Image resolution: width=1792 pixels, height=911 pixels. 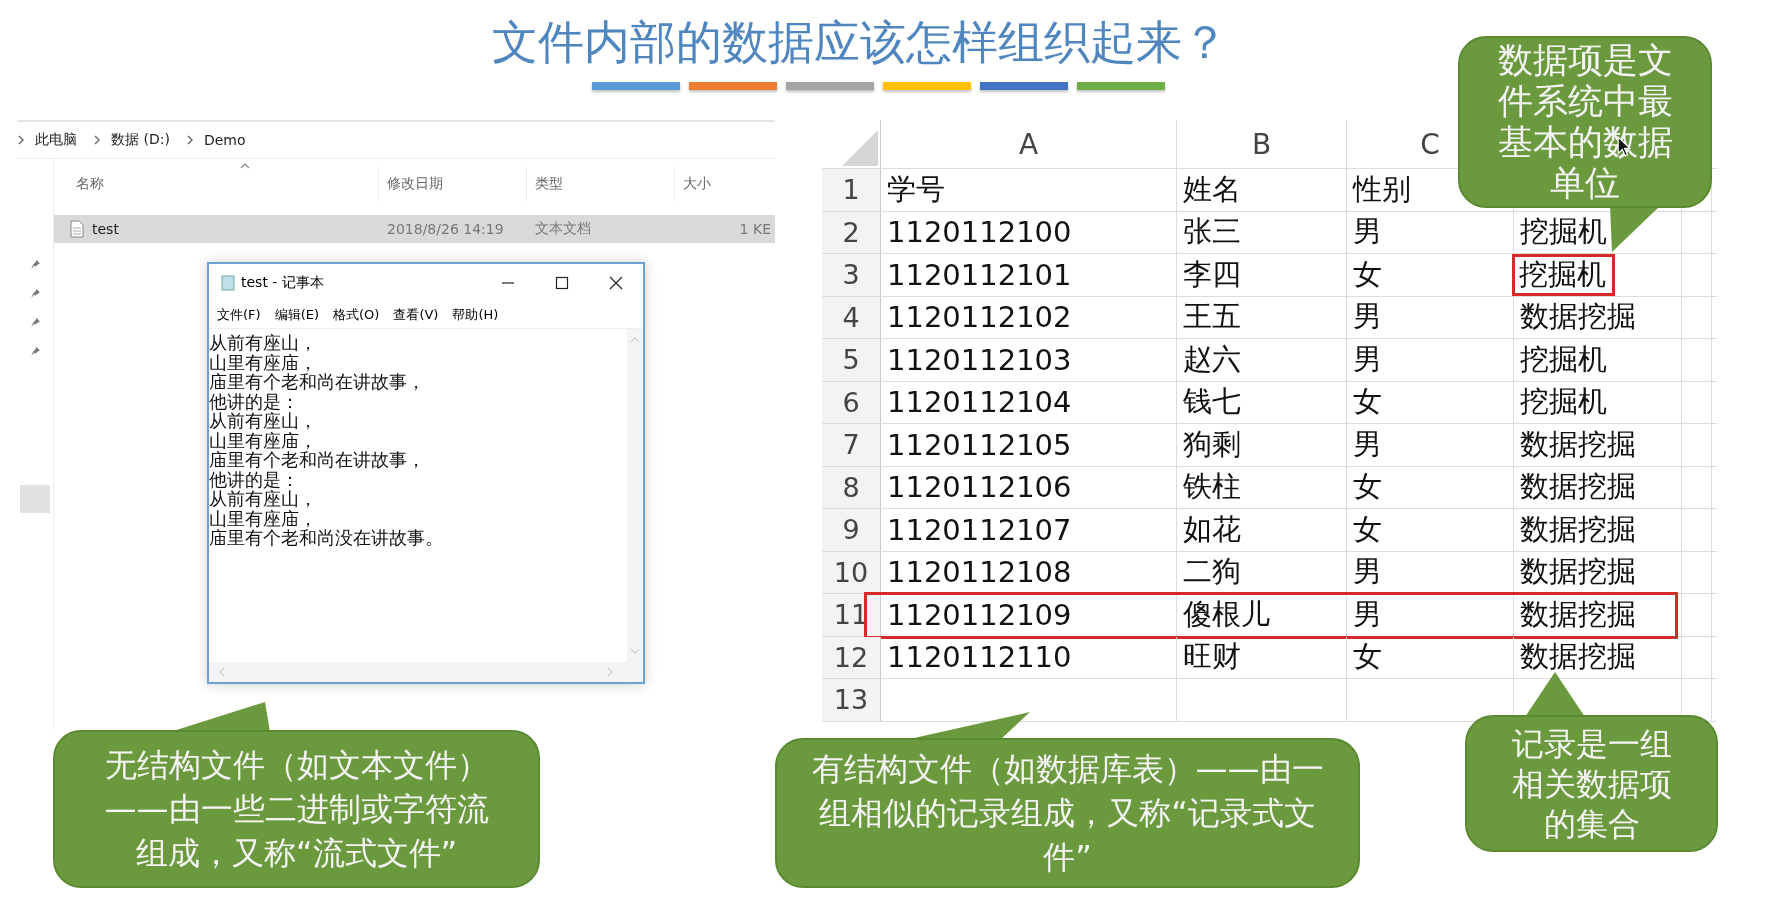 What do you see at coordinates (1028, 144) in the screenshot?
I see `column-header: A` at bounding box center [1028, 144].